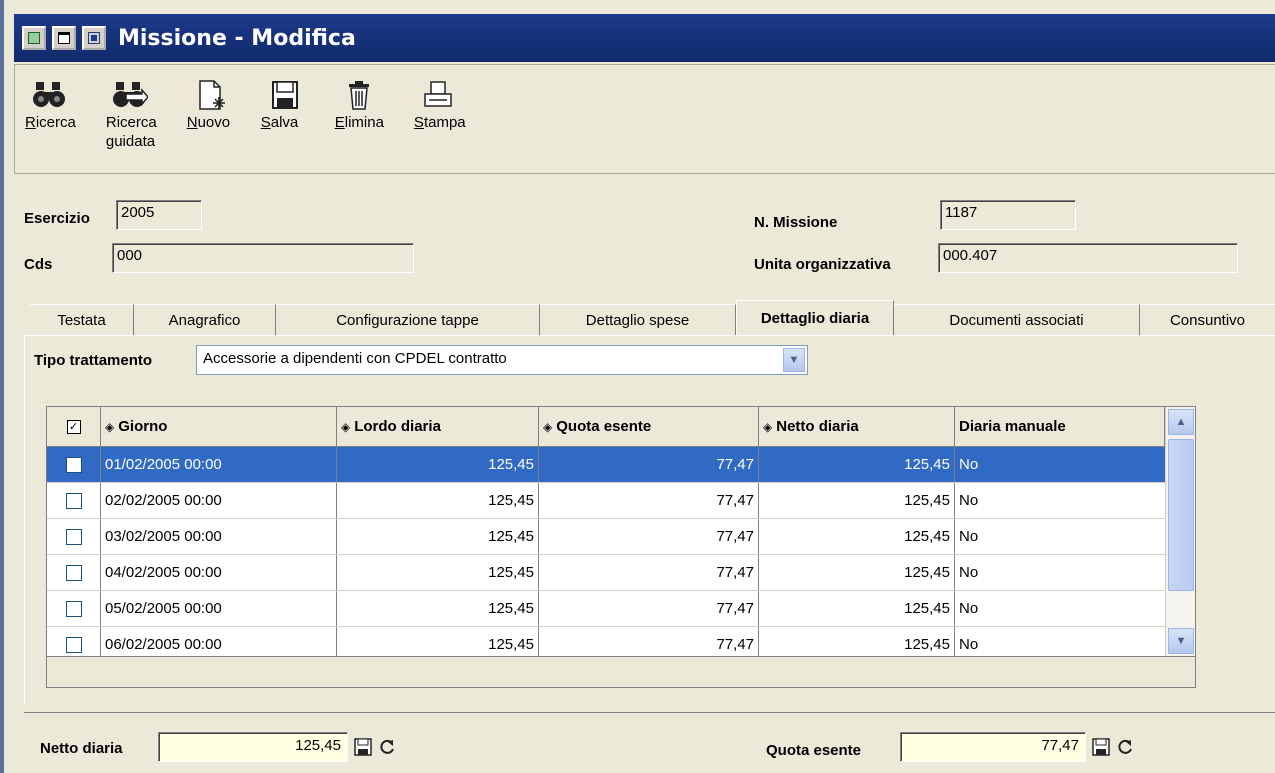  What do you see at coordinates (796, 222) in the screenshot?
I see `n-missione-label: N. Missione` at bounding box center [796, 222].